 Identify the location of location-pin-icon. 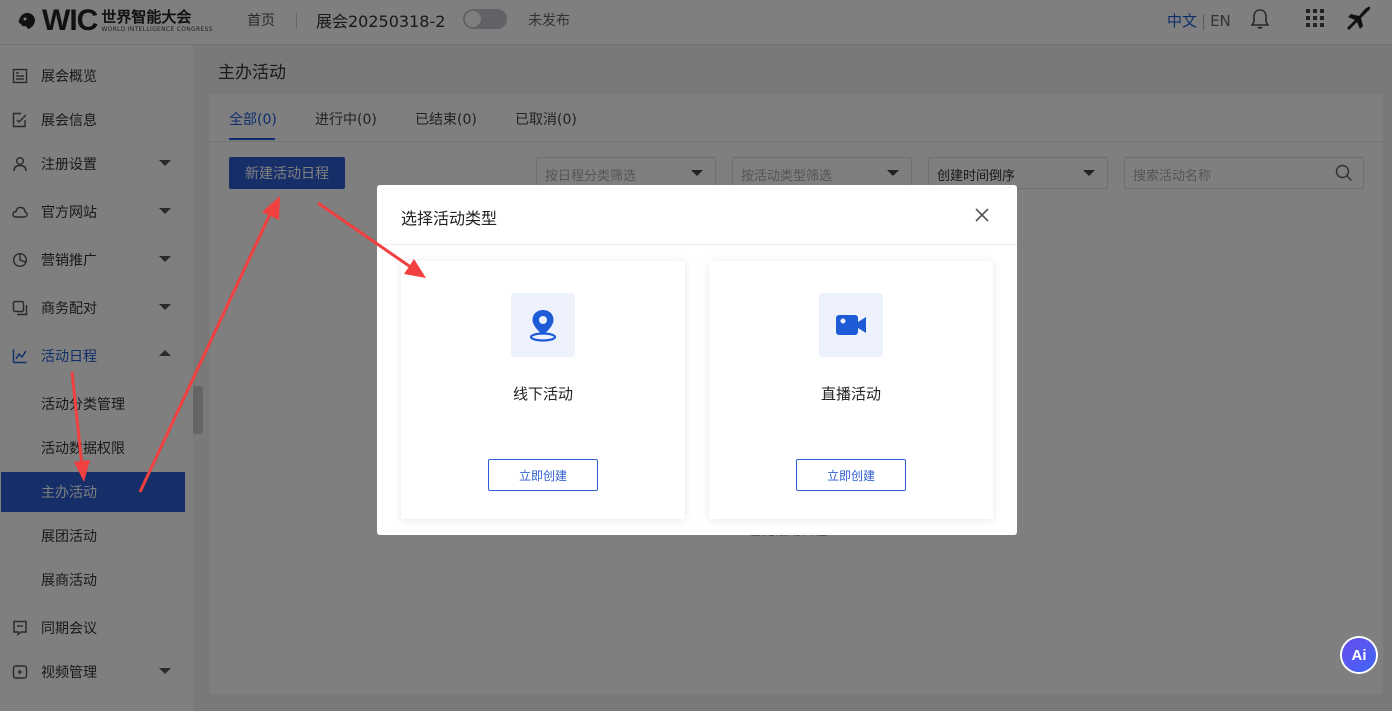
(543, 326).